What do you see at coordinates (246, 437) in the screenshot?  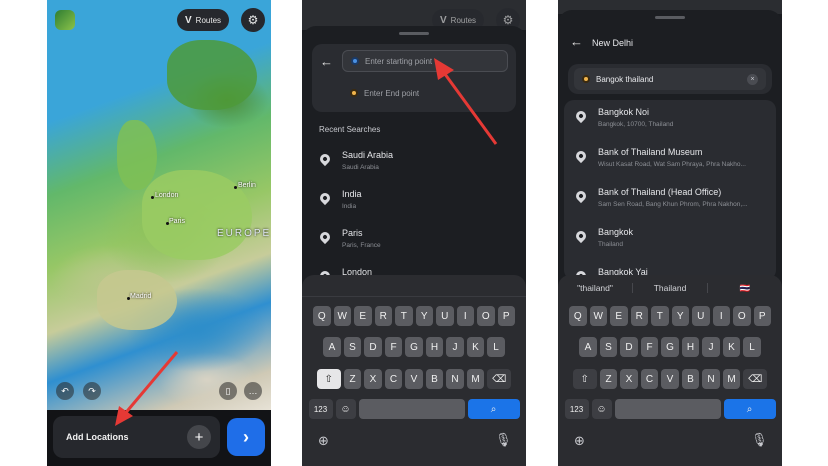 I see `go-button: ›` at bounding box center [246, 437].